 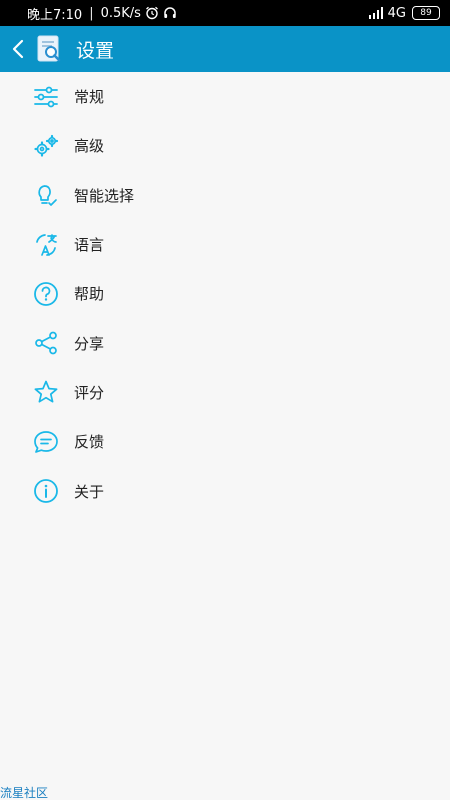 I want to click on watermark: 流星社区, so click(x=24, y=793).